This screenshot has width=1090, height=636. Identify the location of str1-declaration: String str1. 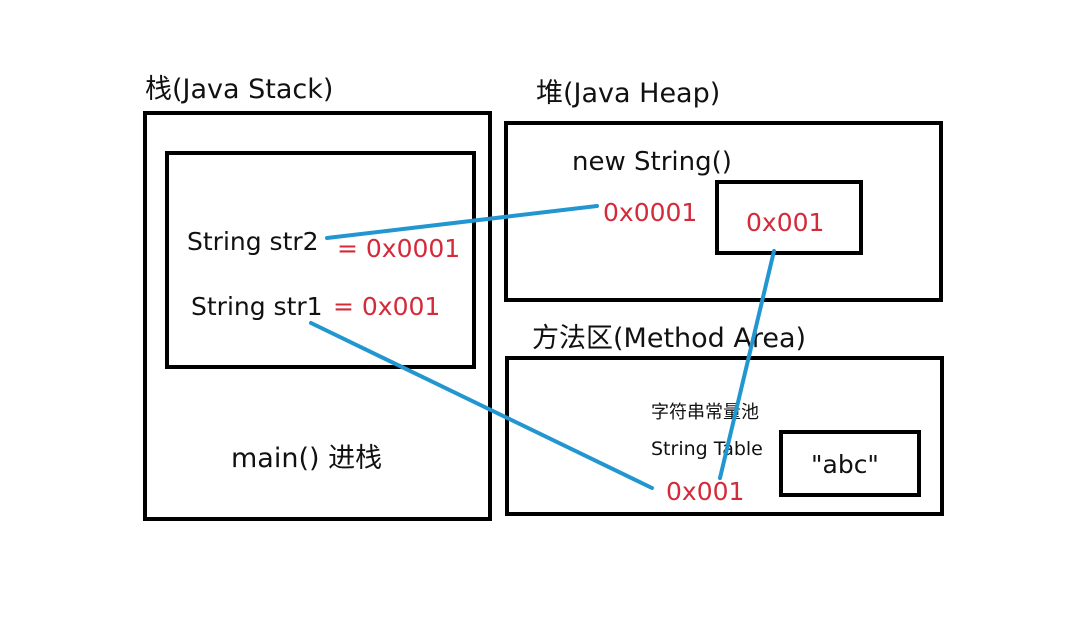
(257, 306).